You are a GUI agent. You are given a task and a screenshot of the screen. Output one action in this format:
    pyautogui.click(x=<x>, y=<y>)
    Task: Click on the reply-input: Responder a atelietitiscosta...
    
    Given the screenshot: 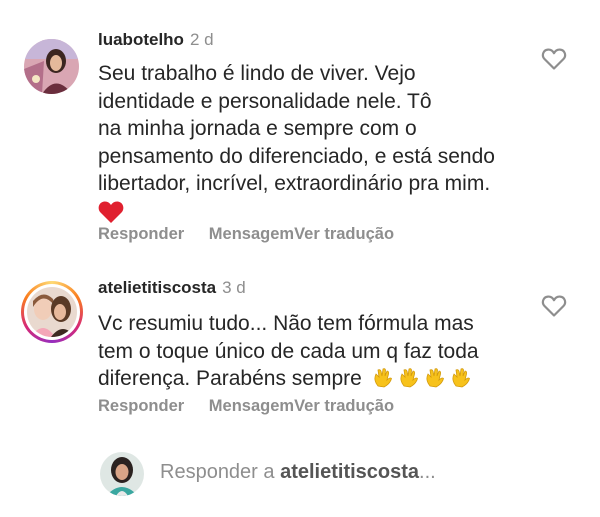 What is the action you would take?
    pyautogui.click(x=298, y=472)
    